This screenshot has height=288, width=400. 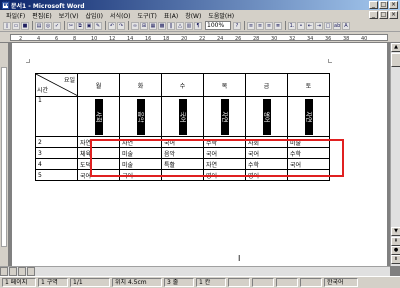 What do you see at coordinates (39, 25) in the screenshot?
I see `print-icon: ▤` at bounding box center [39, 25].